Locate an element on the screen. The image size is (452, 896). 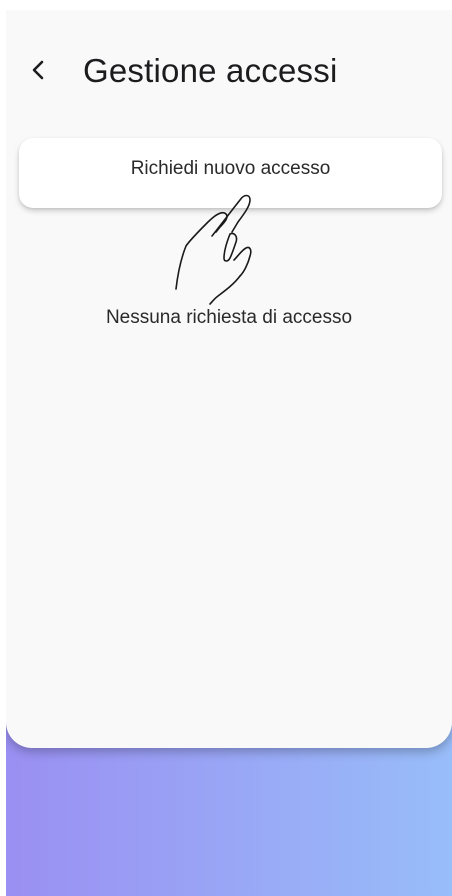
chevron-left-icon is located at coordinates (38, 72).